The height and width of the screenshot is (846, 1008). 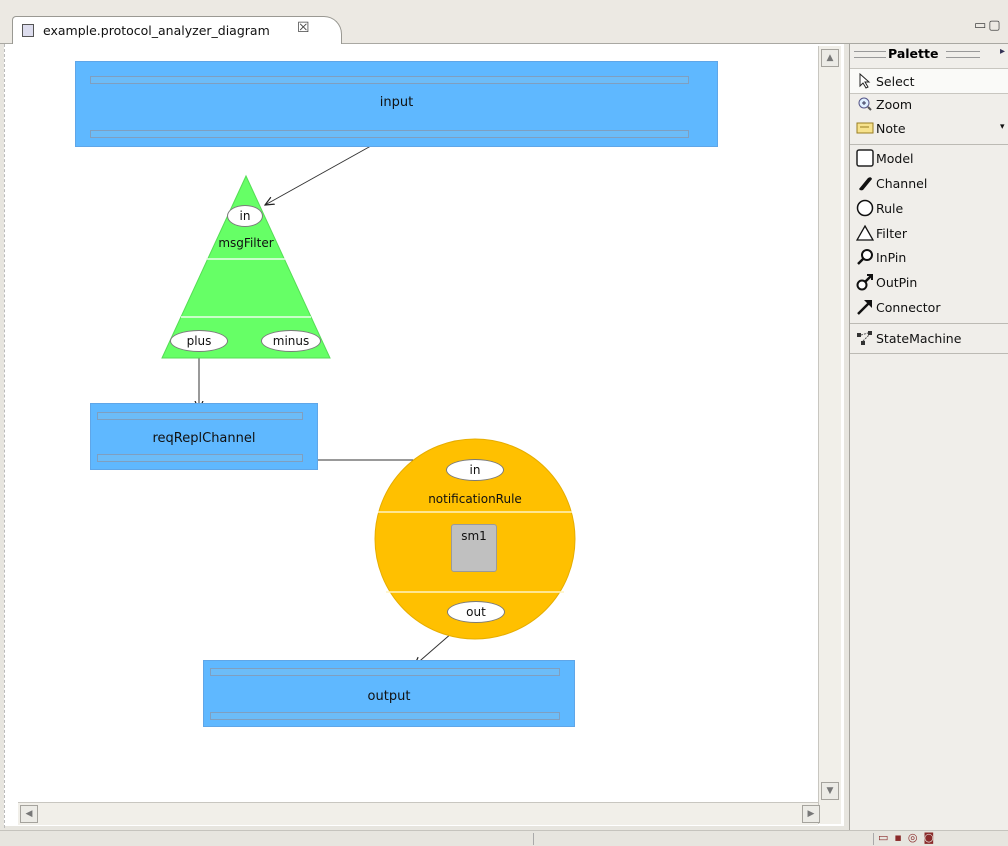 I want to click on palette-item-label: InPin, so click(x=891, y=257).